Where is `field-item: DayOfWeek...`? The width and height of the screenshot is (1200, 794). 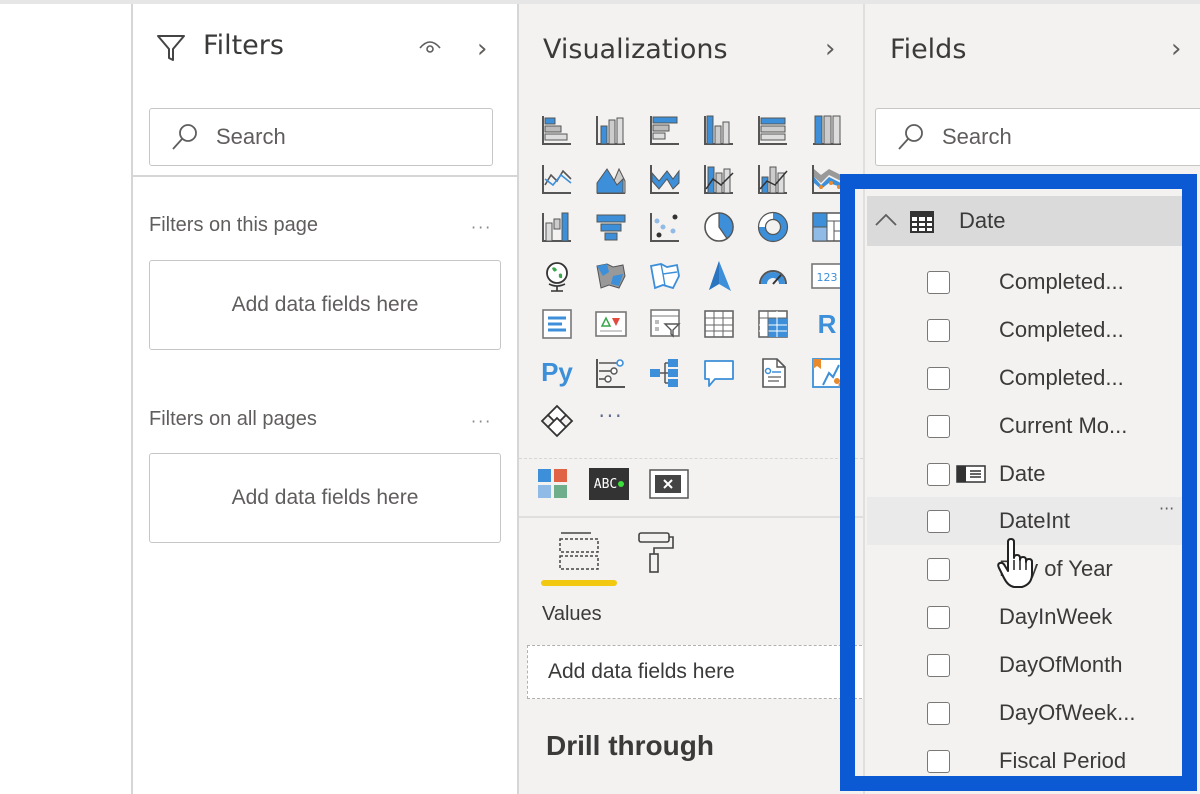 field-item: DayOfWeek... is located at coordinates (1026, 713).